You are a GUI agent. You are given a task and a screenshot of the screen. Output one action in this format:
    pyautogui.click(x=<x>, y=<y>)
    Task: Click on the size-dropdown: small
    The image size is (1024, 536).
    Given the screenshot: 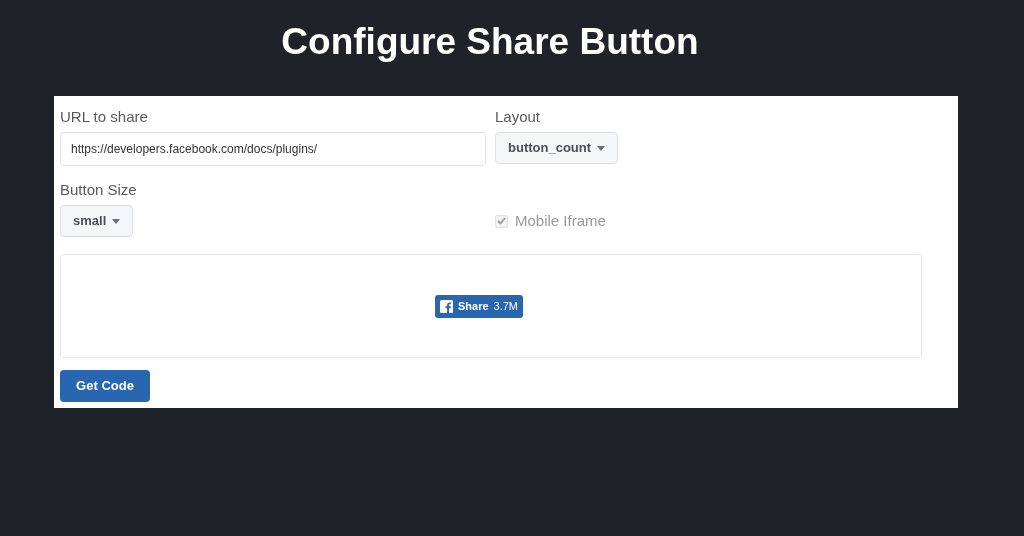 What is the action you would take?
    pyautogui.click(x=97, y=221)
    